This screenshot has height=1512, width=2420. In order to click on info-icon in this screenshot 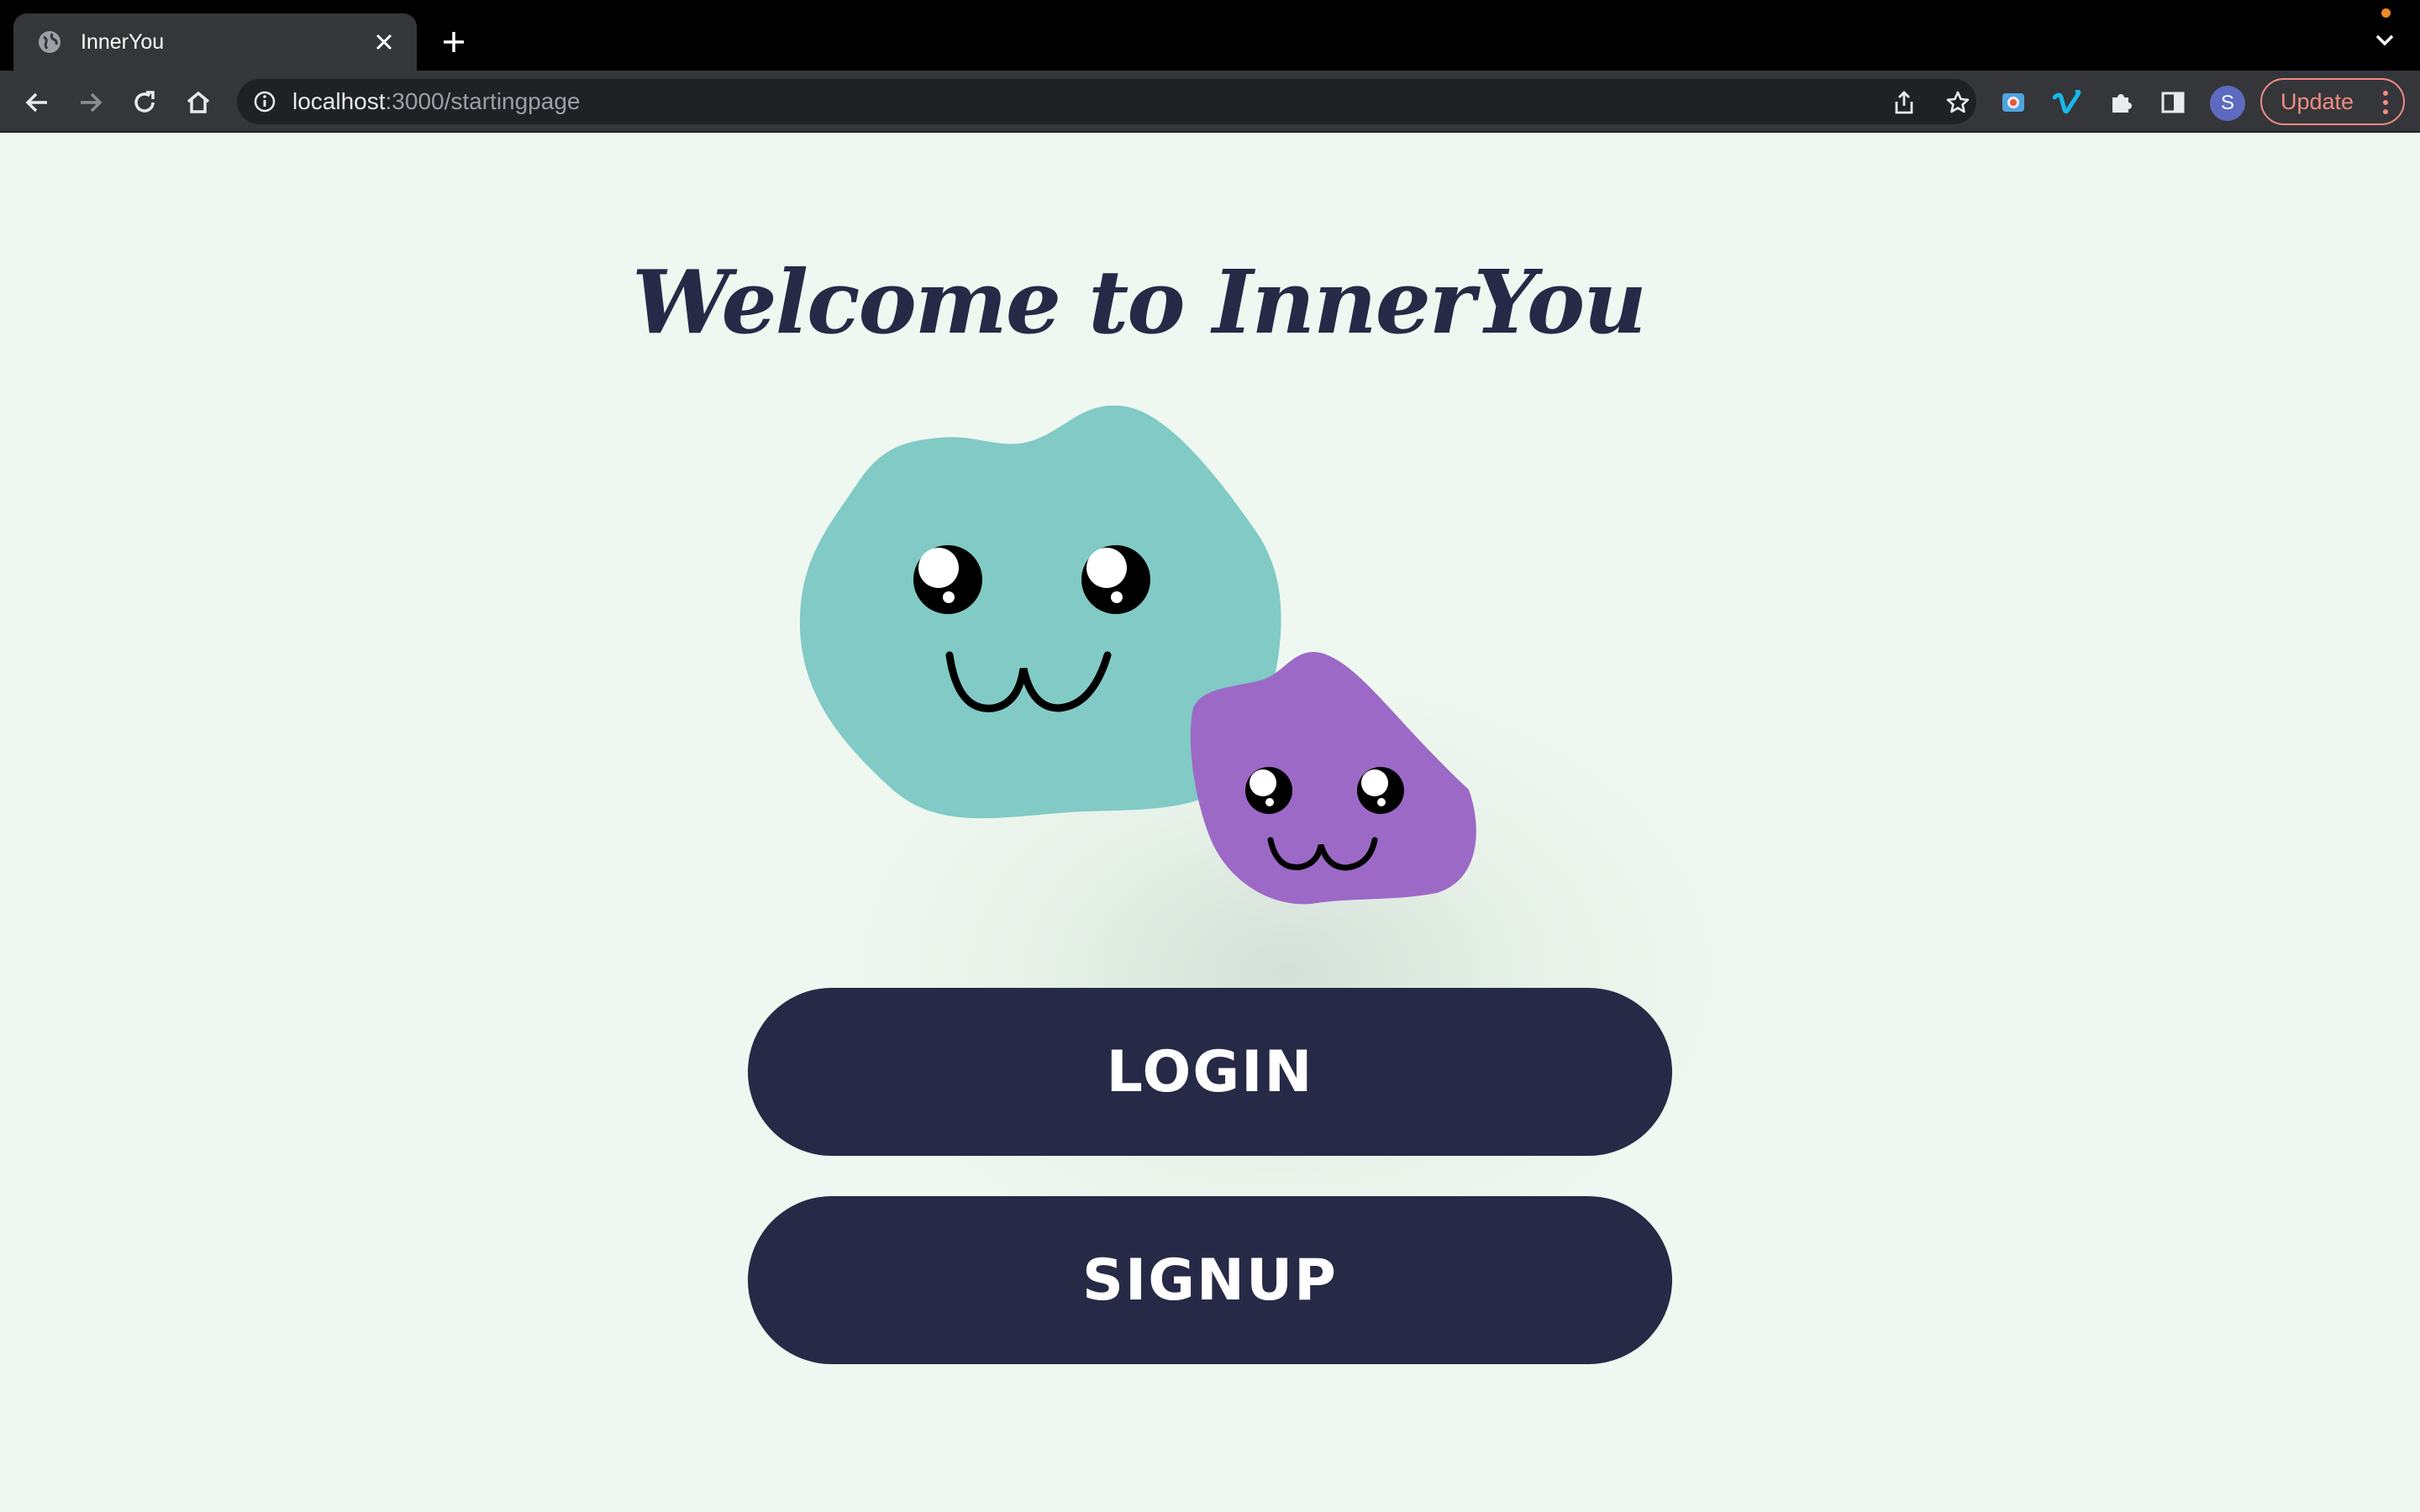, I will do `click(264, 101)`.